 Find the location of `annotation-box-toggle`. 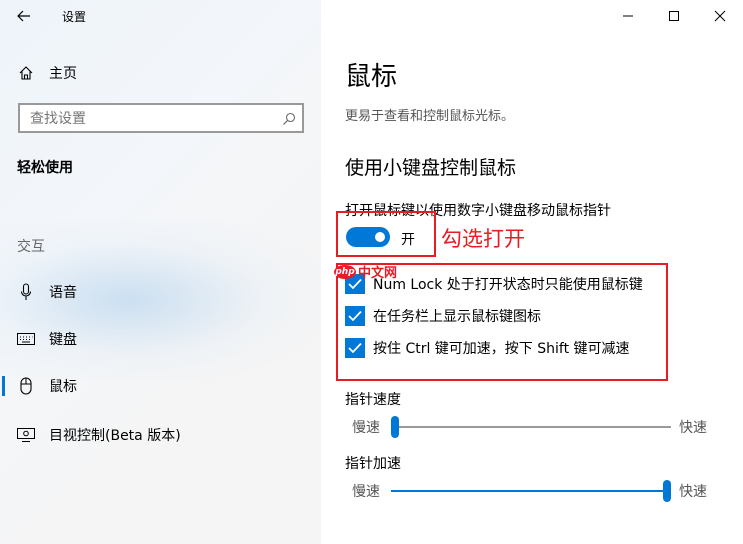

annotation-box-toggle is located at coordinates (386, 234).